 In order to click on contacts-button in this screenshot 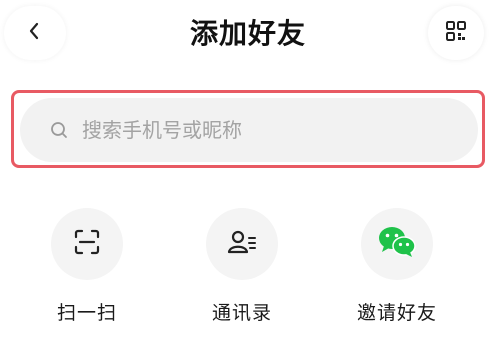, I will do `click(242, 244)`.